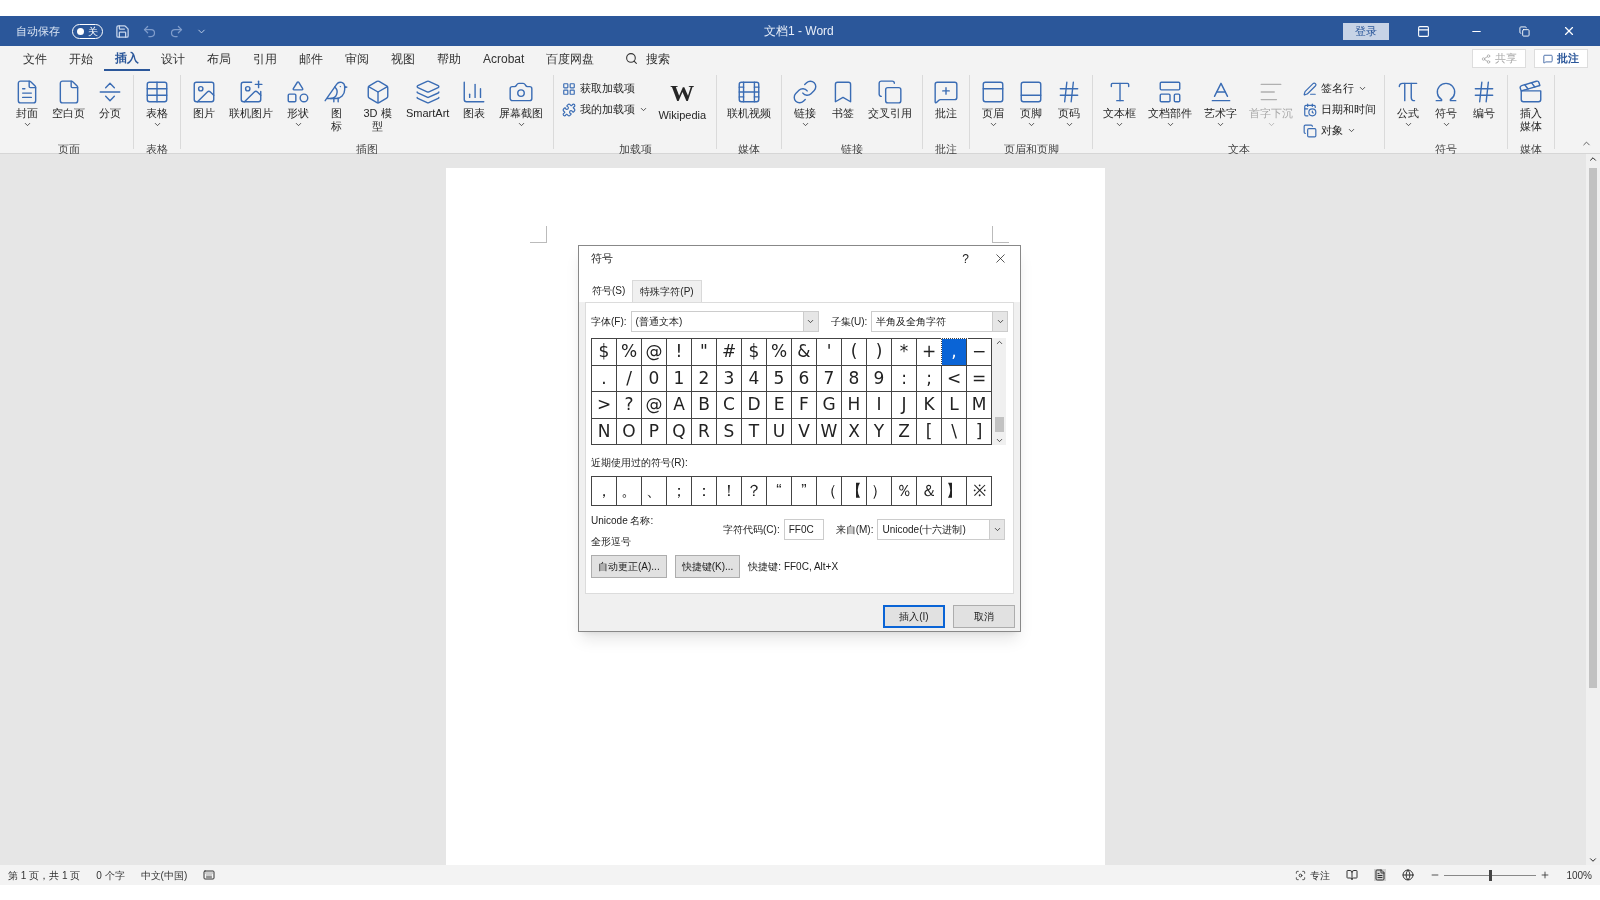 This screenshot has width=1600, height=900. Describe the element at coordinates (904, 405) in the screenshot. I see `symbol-cell: J` at that location.